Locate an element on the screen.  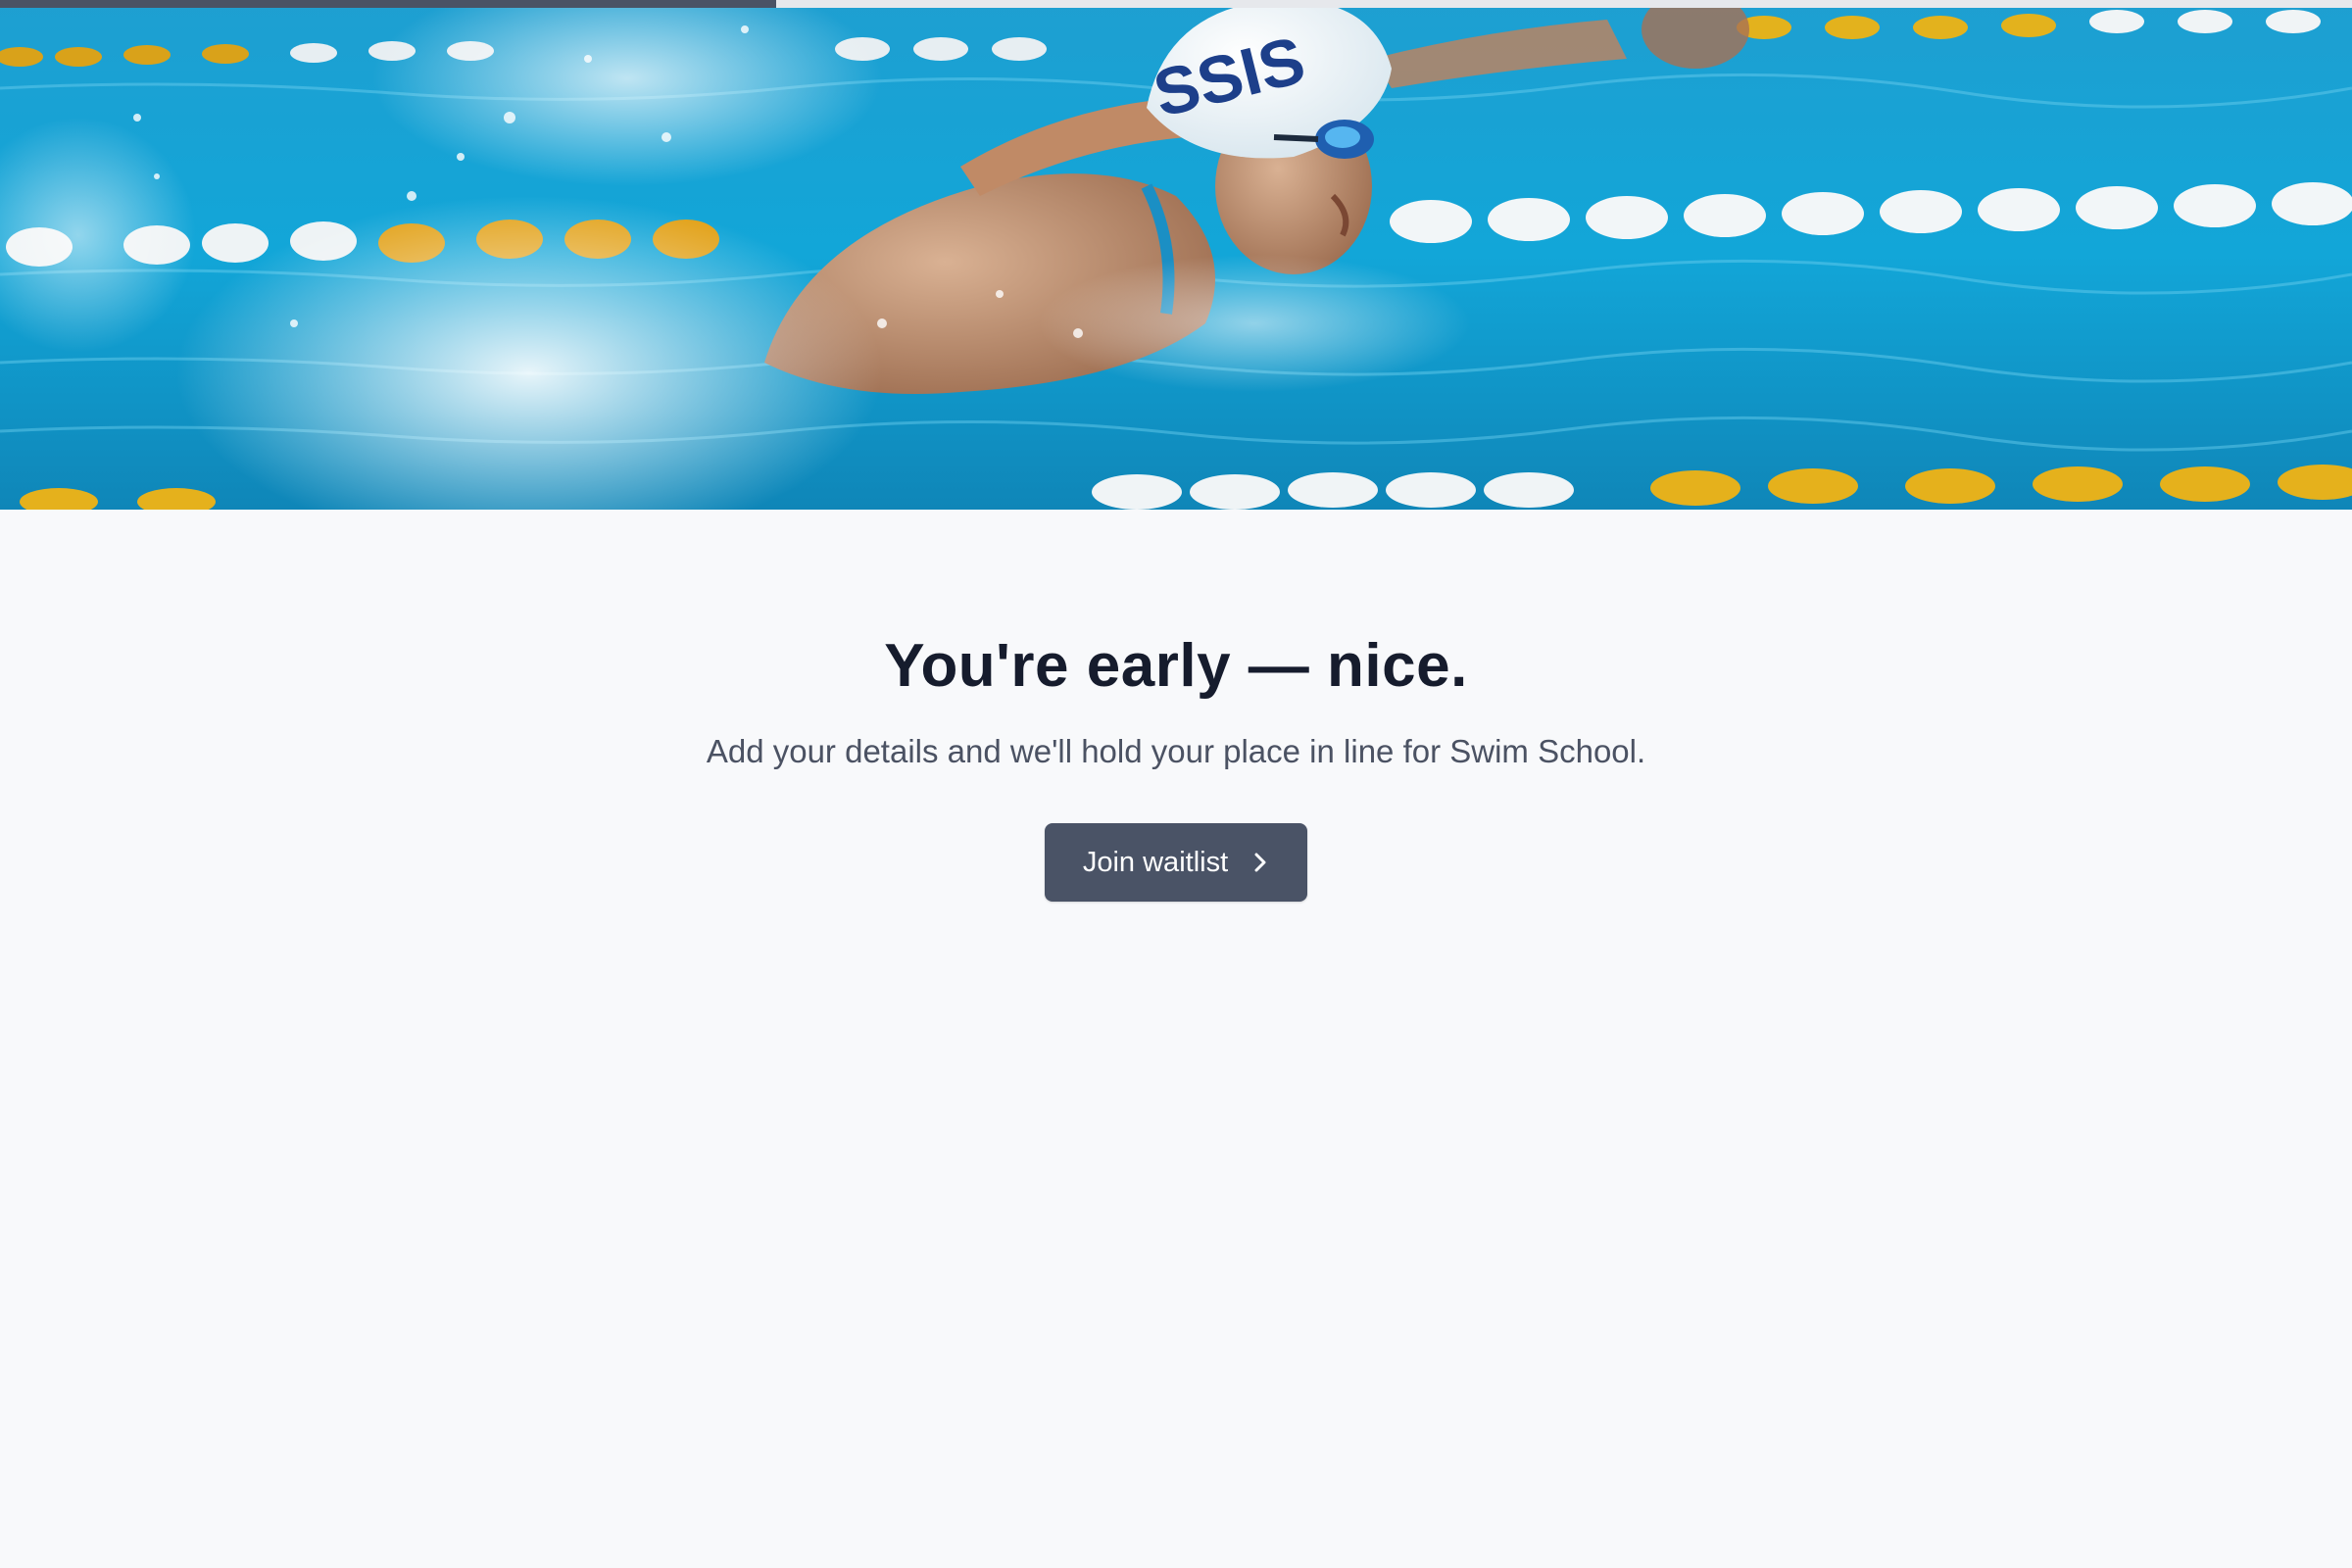
join-waitlist-label: Join waitlist is located at coordinates (1155, 862).